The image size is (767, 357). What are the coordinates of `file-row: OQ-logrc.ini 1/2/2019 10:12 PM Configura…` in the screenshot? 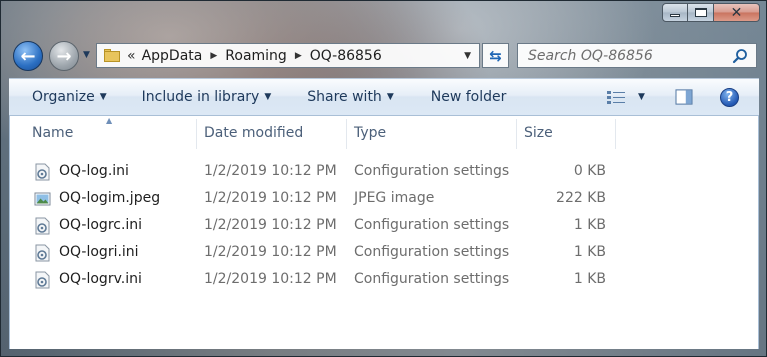 It's located at (380, 226).